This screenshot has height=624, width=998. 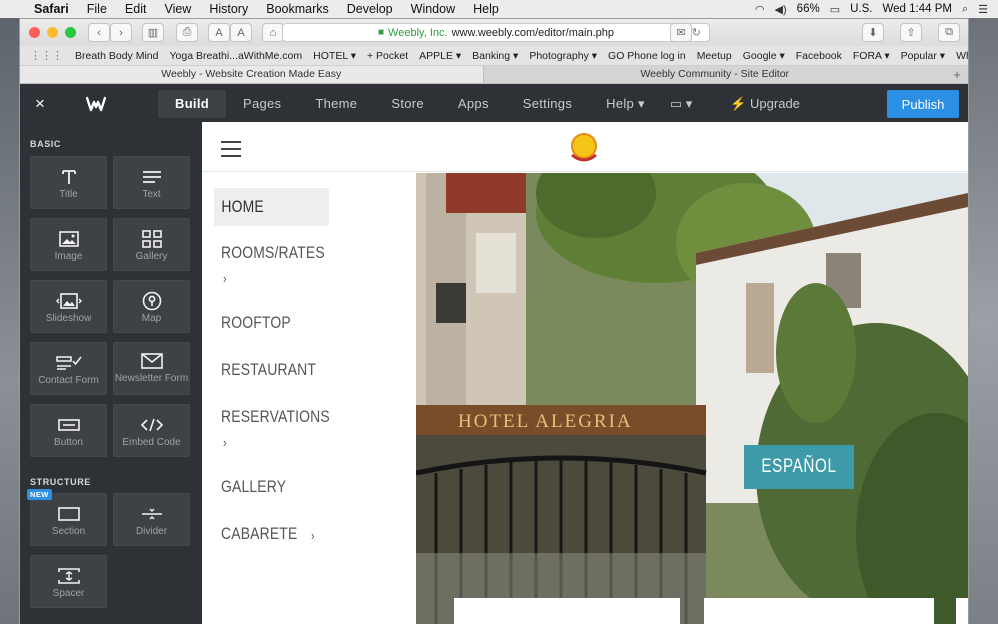 I want to click on bookmark-item: FORA ▾, so click(x=871, y=56).